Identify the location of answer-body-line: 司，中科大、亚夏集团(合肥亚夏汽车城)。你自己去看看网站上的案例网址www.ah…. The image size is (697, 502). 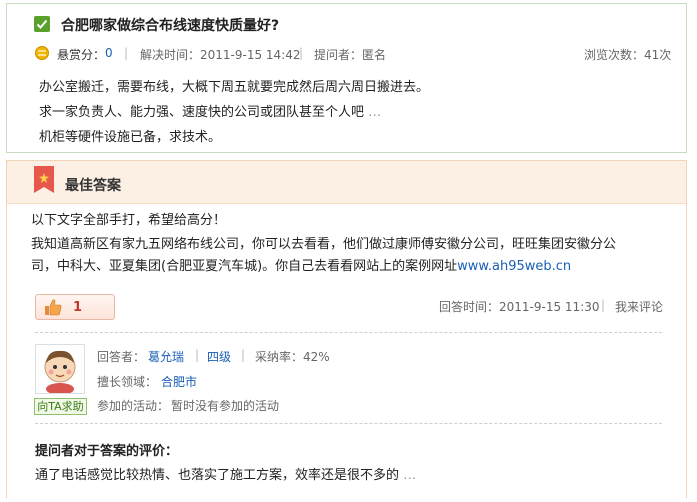
(301, 264).